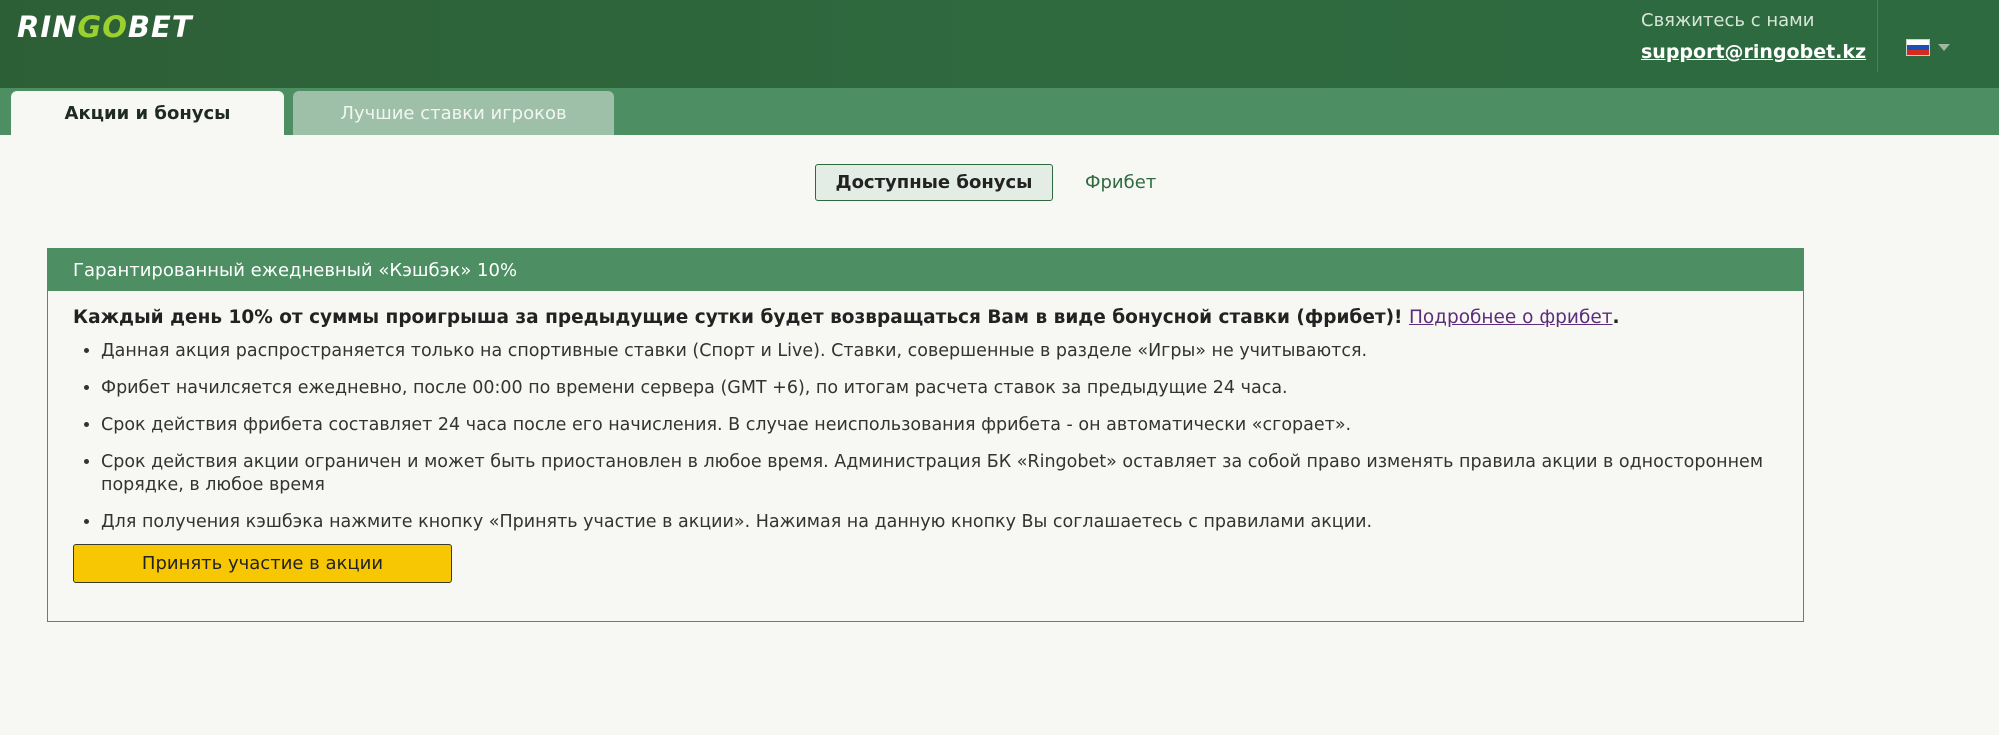 Image resolution: width=1999 pixels, height=735 pixels. I want to click on contact-label: Свяжитесь с нами, so click(1728, 20).